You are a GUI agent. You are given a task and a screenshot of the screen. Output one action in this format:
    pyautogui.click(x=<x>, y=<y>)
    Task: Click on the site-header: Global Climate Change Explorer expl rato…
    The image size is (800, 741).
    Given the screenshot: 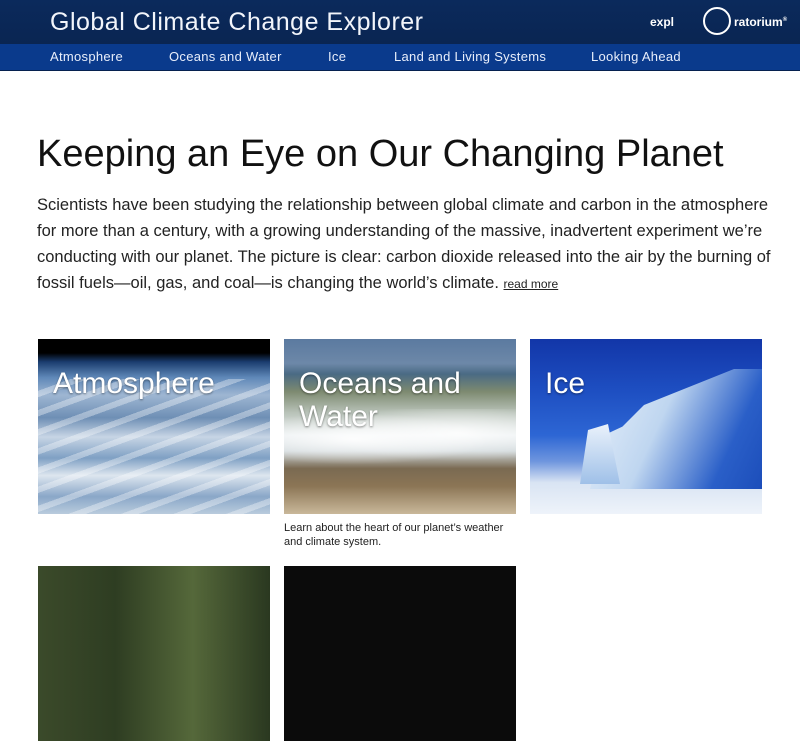 What is the action you would take?
    pyautogui.click(x=400, y=22)
    